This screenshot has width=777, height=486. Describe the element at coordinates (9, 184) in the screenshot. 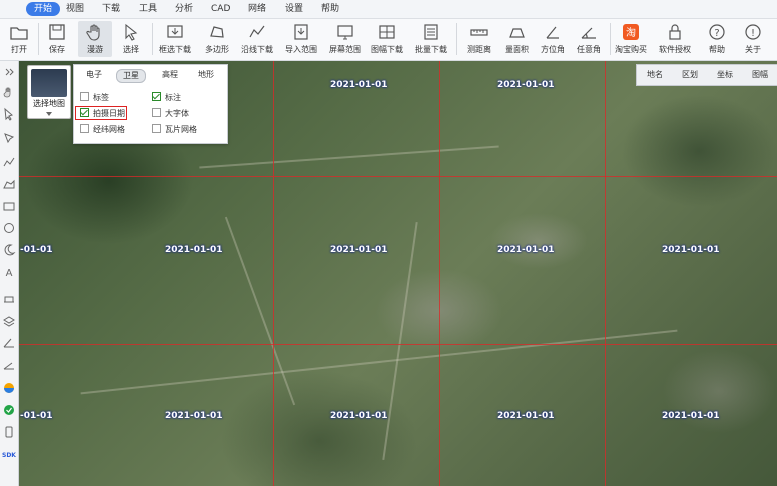

I see `area-icon` at that location.